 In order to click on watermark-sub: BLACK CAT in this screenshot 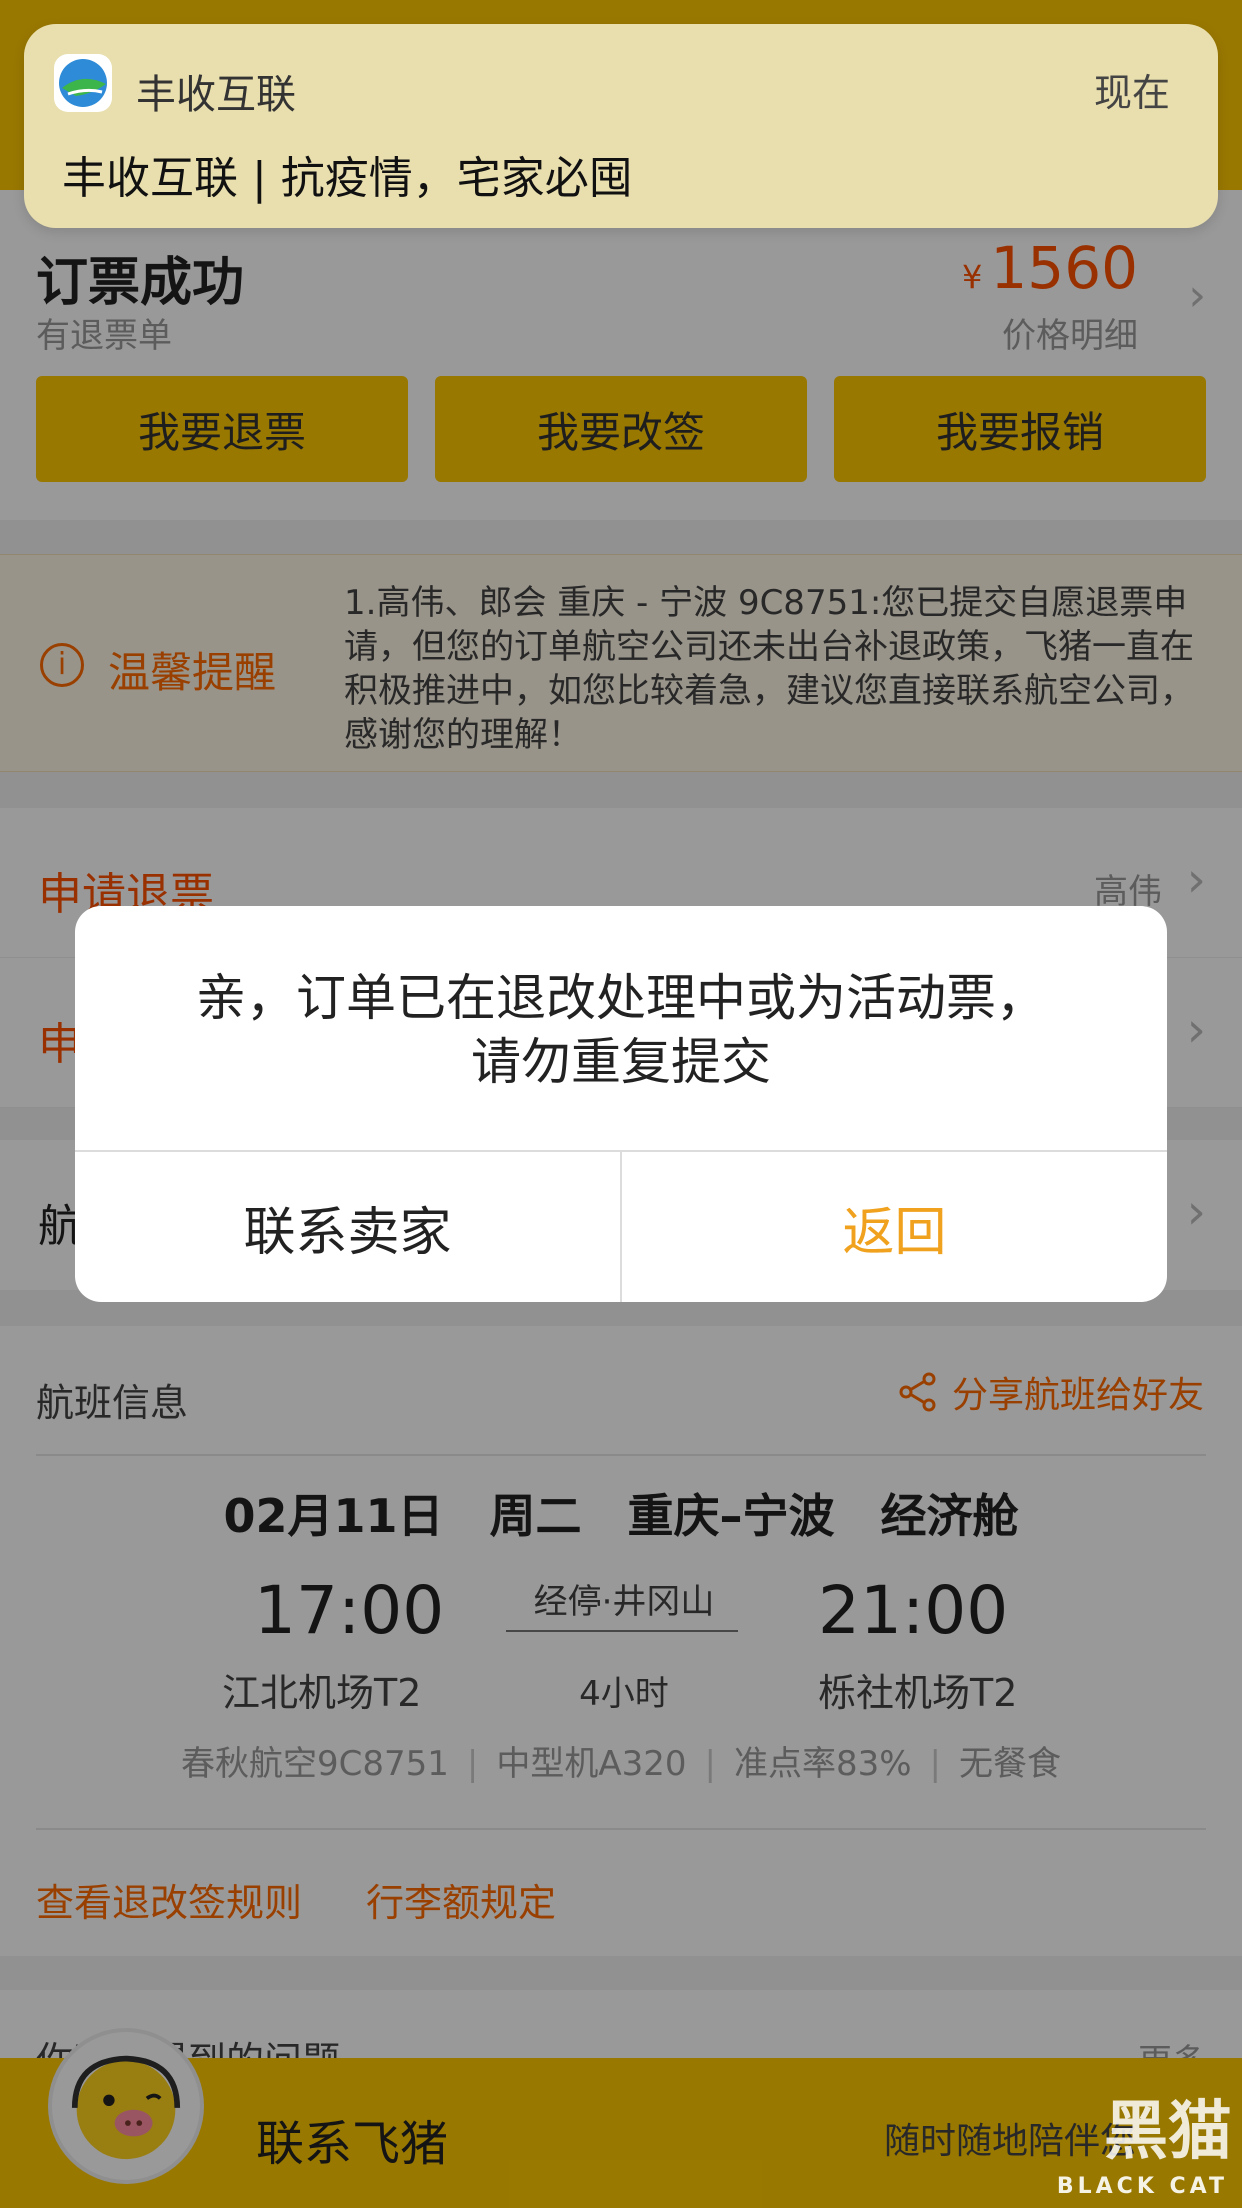, I will do `click(1142, 2186)`.